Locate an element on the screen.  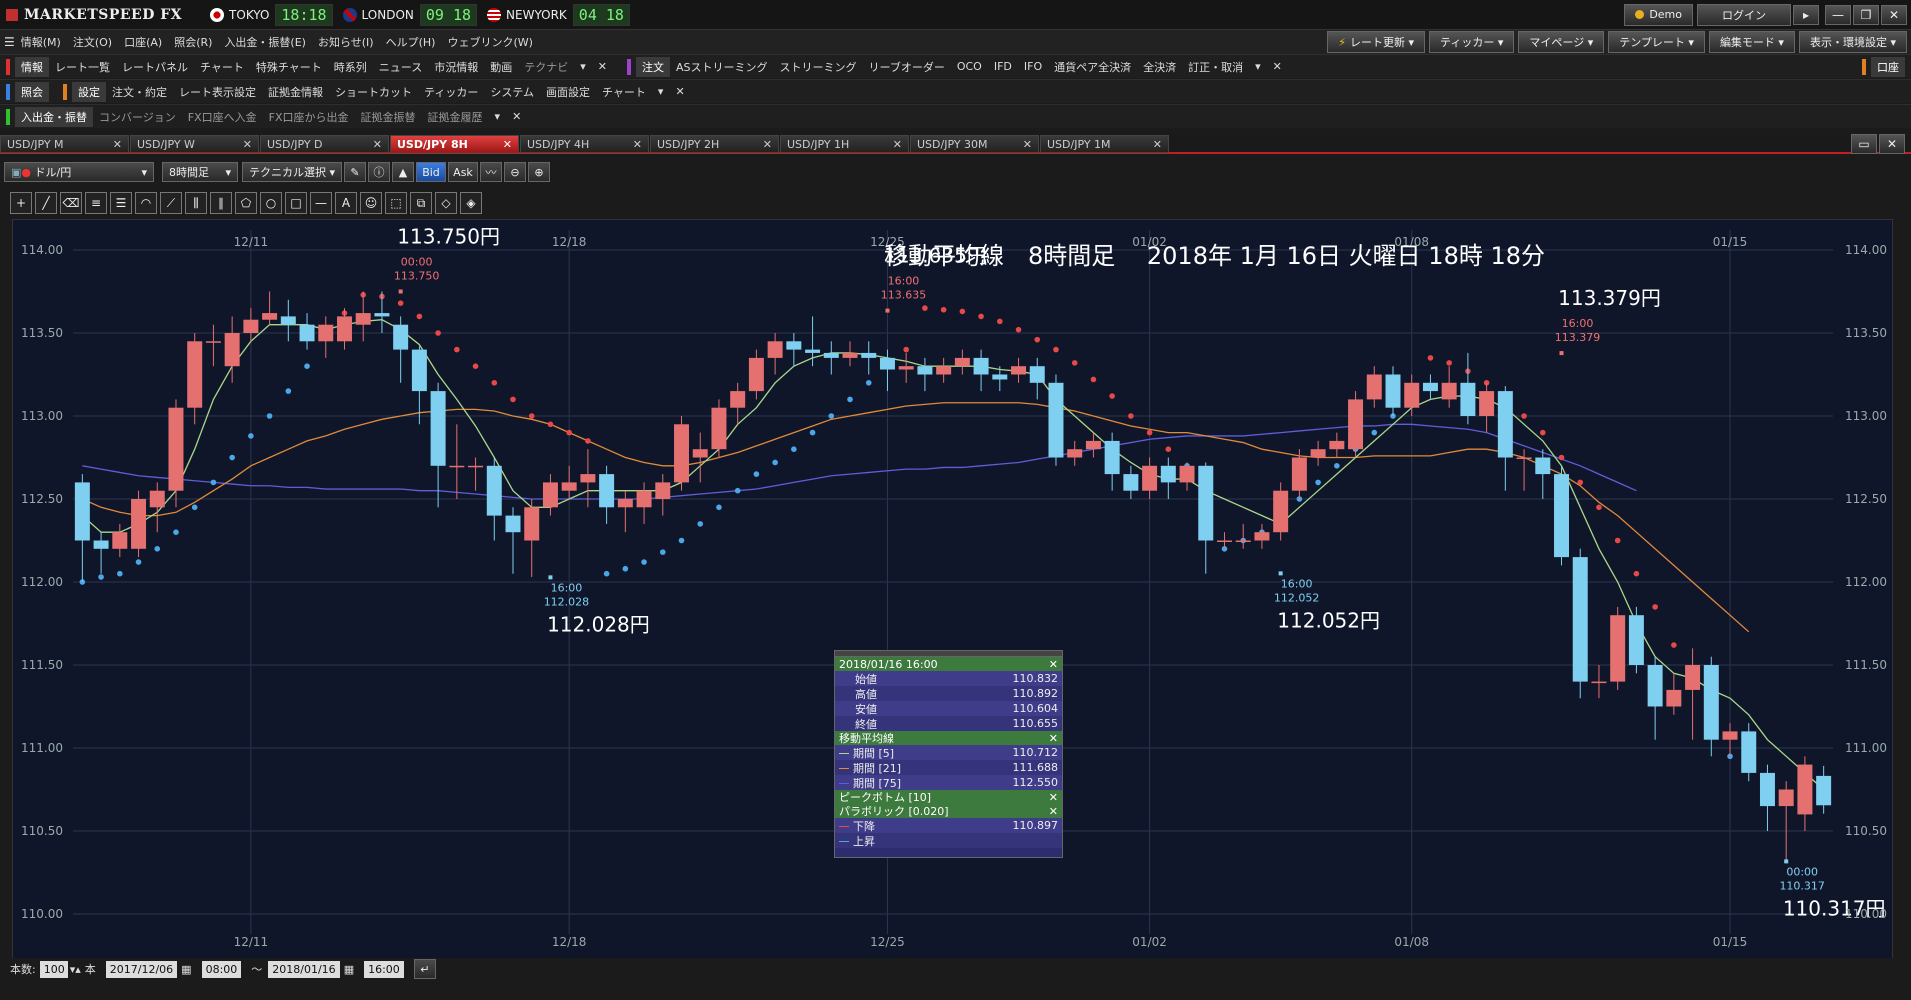
face-icon: ☺ is located at coordinates (371, 203).